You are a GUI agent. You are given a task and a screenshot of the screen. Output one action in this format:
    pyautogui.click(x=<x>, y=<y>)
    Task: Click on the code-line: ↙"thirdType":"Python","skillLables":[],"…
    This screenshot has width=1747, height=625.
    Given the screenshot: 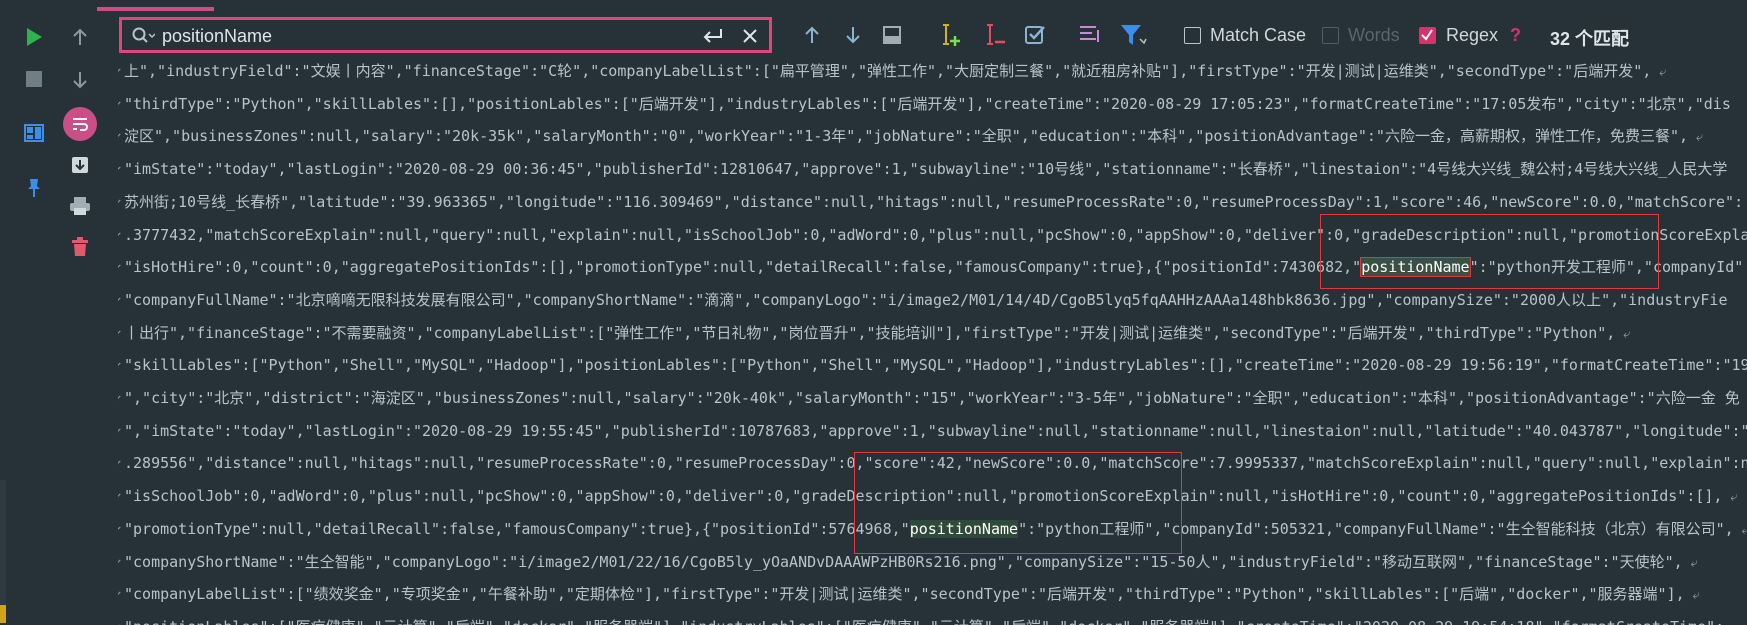 What is the action you would take?
    pyautogui.click(x=924, y=104)
    